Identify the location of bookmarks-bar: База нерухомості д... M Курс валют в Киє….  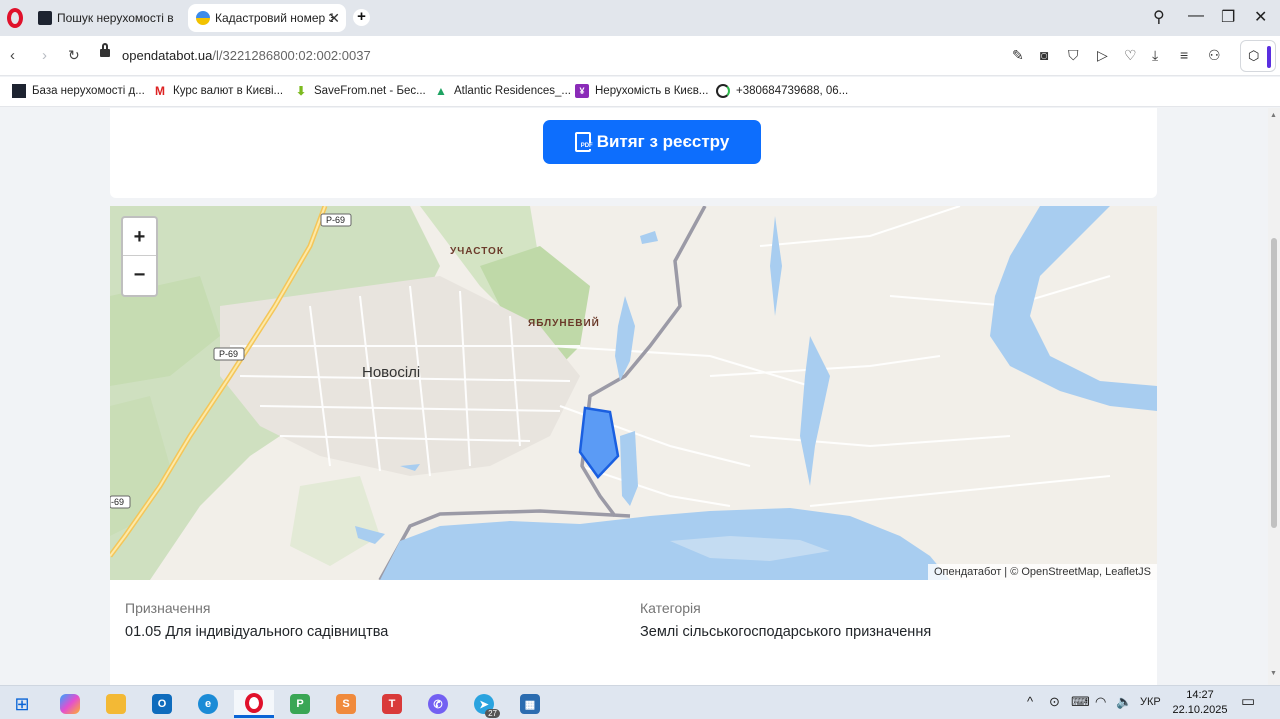
(640, 92).